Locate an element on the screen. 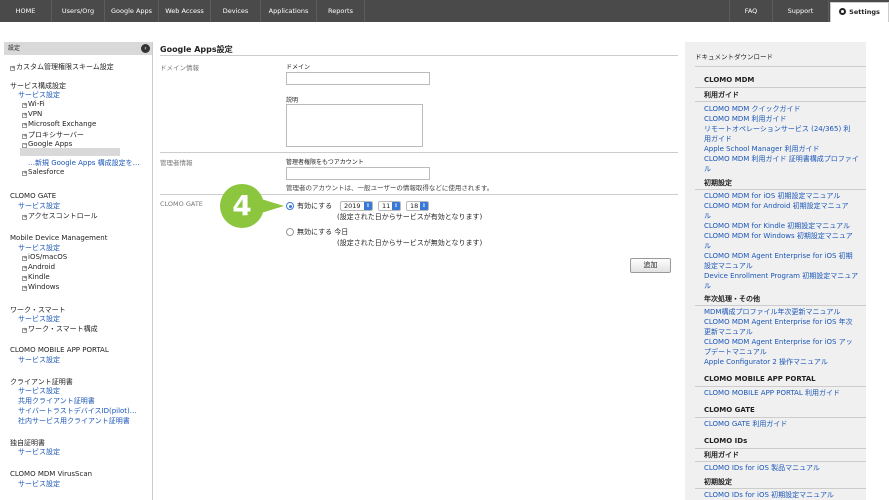  sidebar-item: 共用クライアント証明書 is located at coordinates (56, 401).